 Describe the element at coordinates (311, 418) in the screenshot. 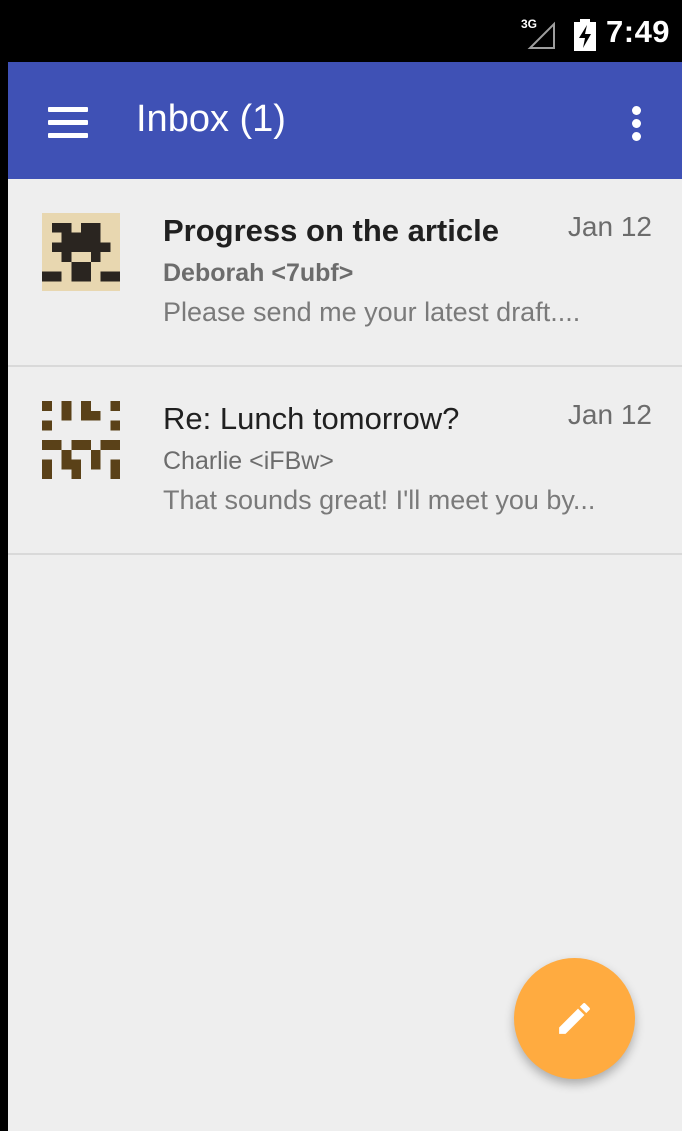

I see `email-subject: Re: Lunch tomorrow?` at that location.